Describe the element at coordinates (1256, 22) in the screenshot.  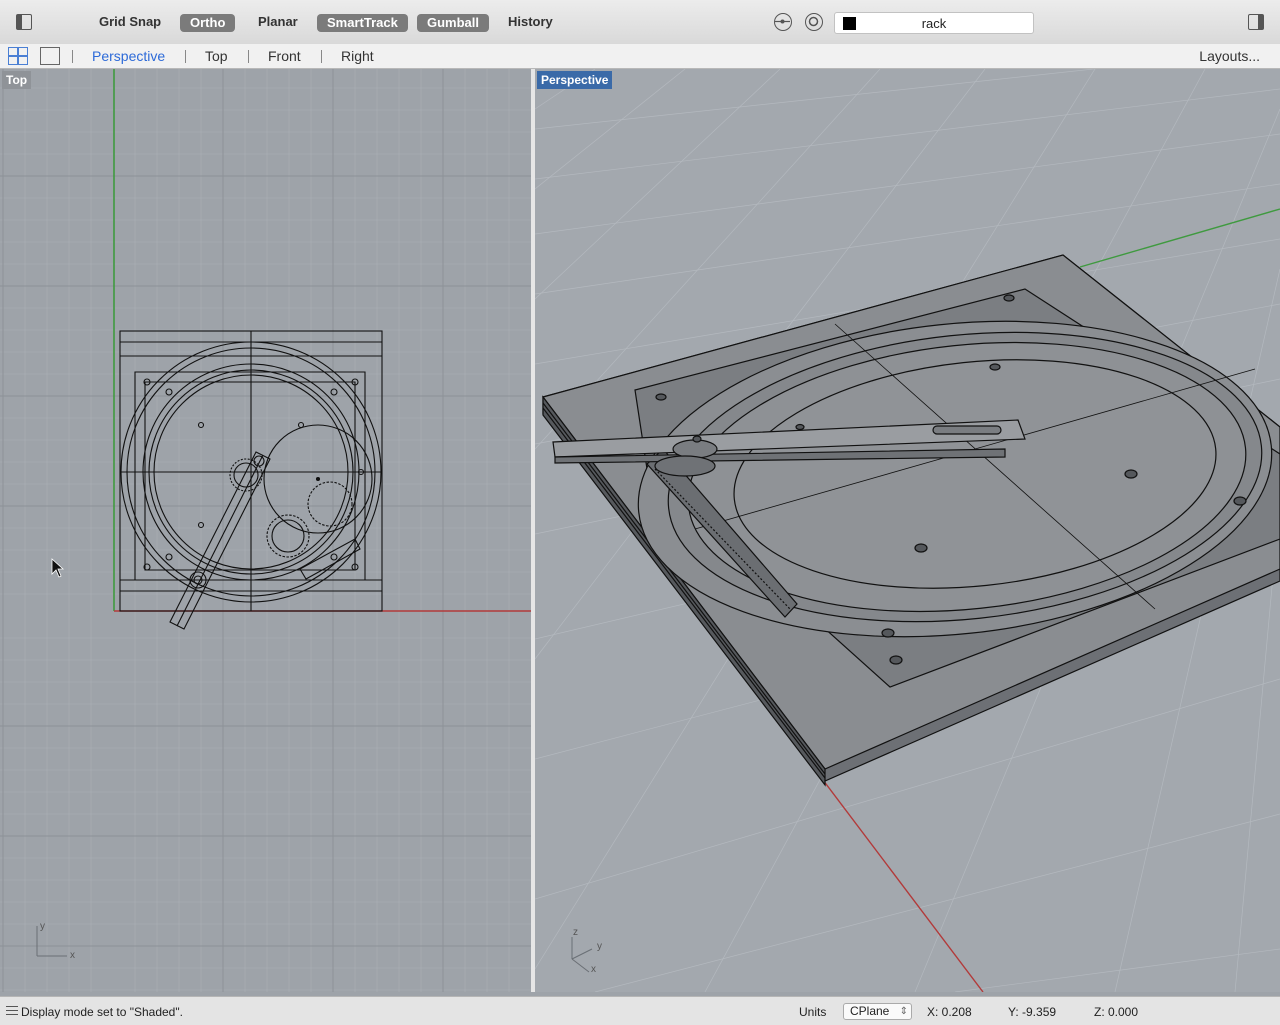
I see `right-sidebar-toggle-icon` at that location.